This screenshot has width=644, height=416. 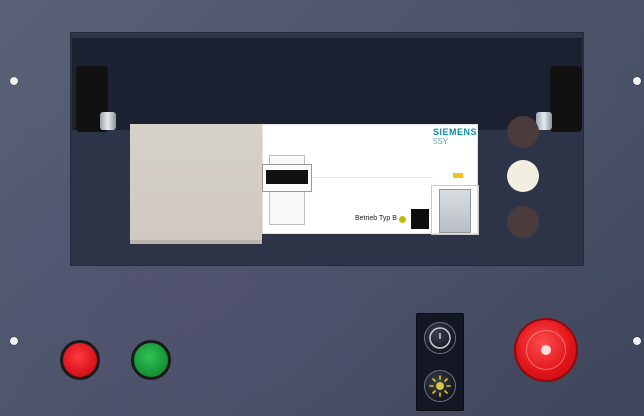 I want to click on power-icon, so click(x=440, y=338).